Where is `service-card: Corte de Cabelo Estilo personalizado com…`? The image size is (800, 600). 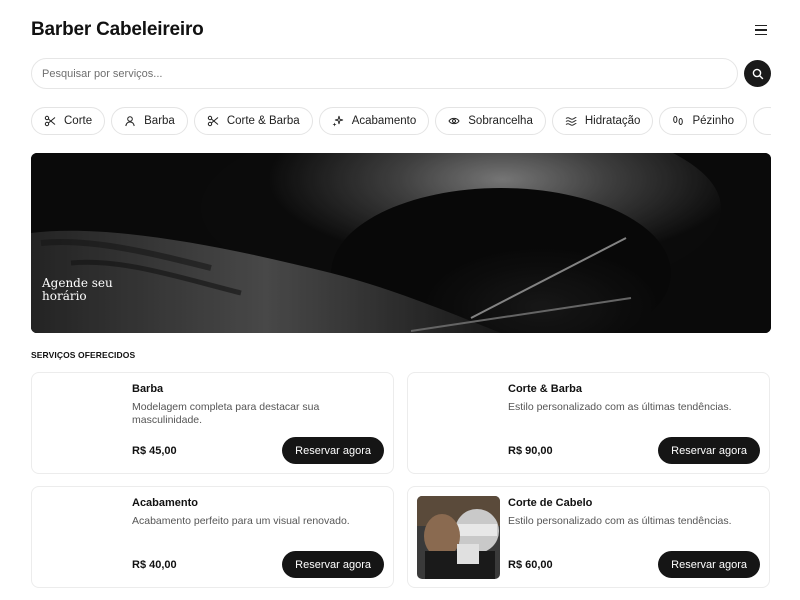 service-card: Corte de Cabelo Estilo personalizado com… is located at coordinates (588, 537).